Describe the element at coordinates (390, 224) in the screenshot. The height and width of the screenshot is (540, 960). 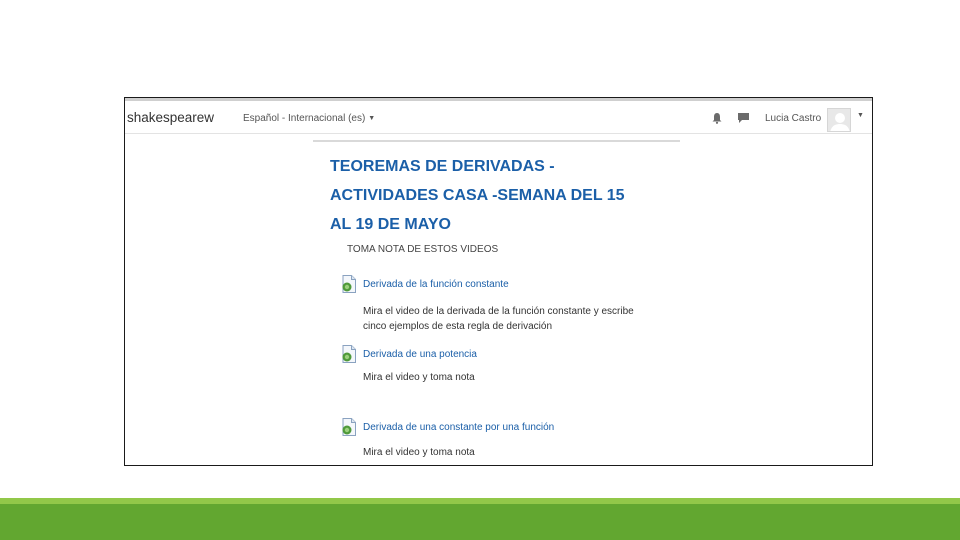
I see `section-title-line: AL 19 DE MAYO` at that location.